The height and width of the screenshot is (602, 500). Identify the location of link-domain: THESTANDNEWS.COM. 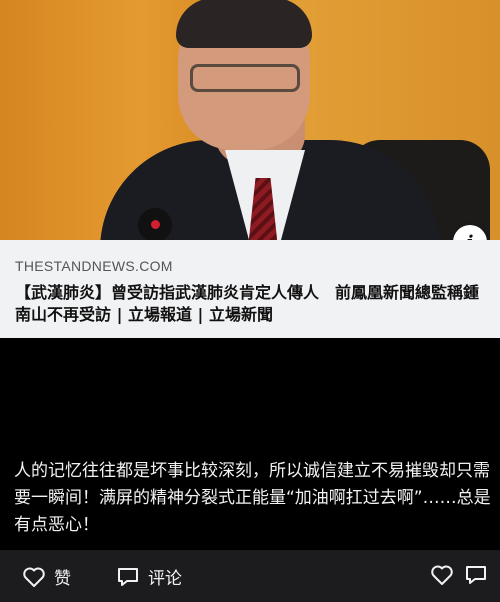
(94, 266).